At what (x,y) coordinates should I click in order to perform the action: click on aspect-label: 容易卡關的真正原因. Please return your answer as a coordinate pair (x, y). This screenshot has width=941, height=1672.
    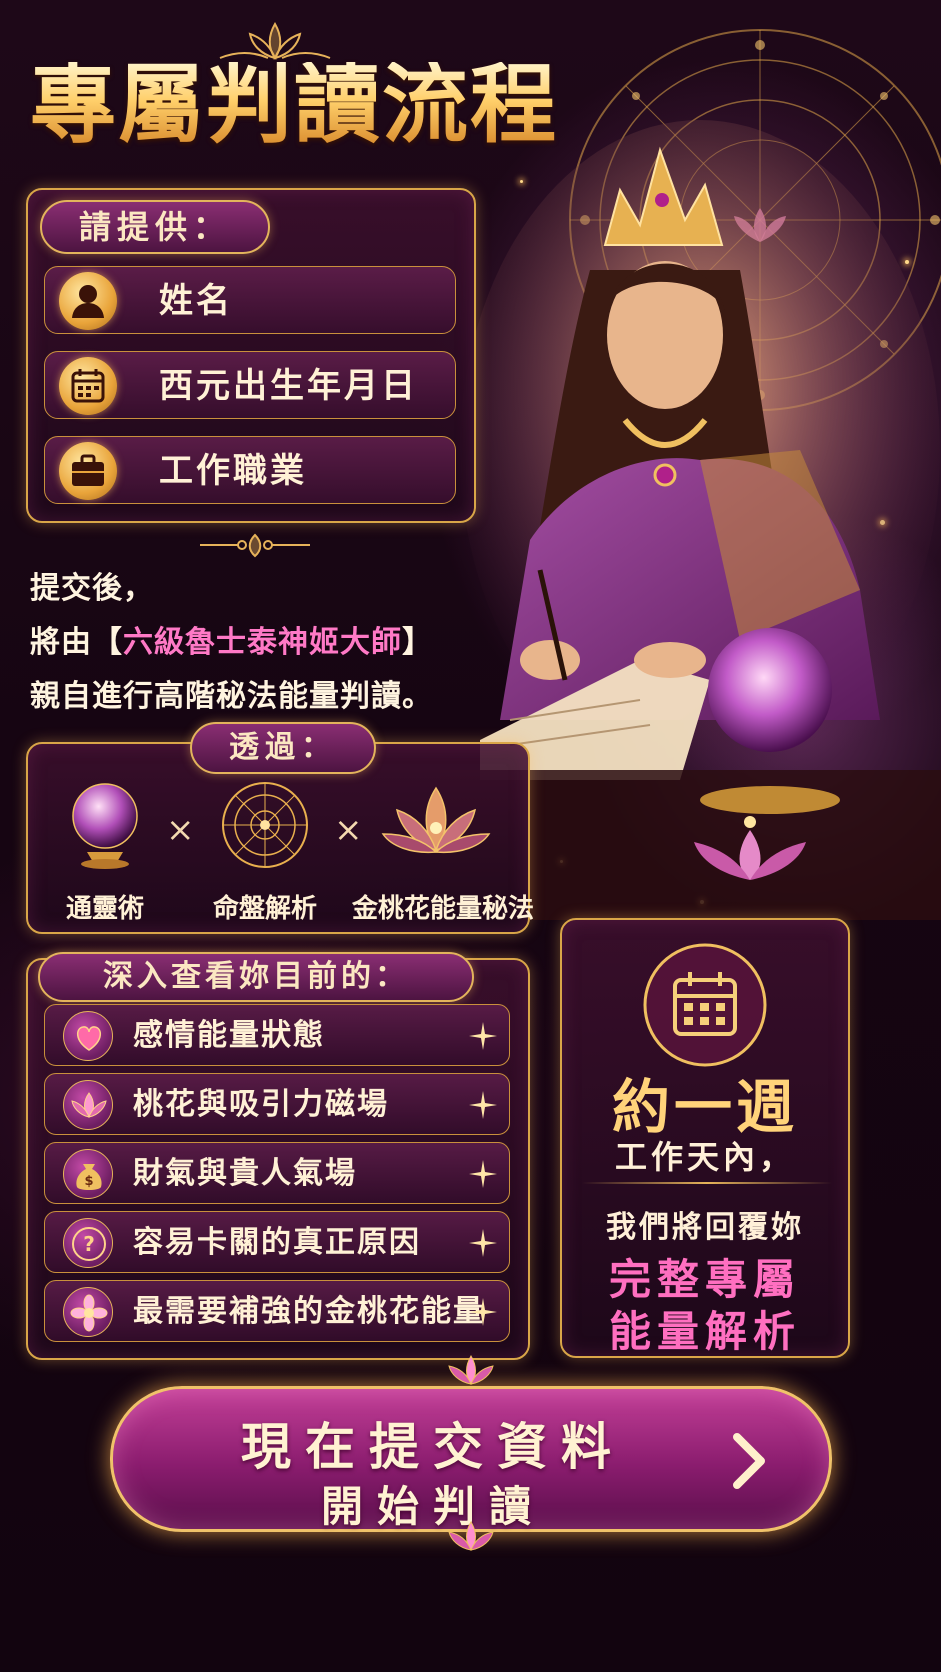
    Looking at the image, I should click on (277, 1242).